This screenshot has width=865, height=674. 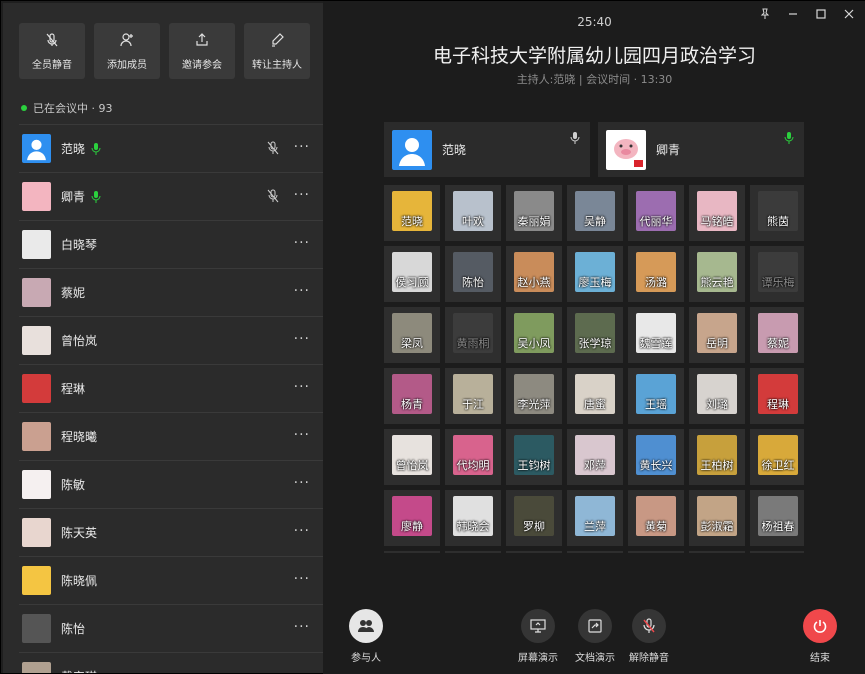 What do you see at coordinates (777, 518) in the screenshot?
I see `participant-tile: 杨祖春` at bounding box center [777, 518].